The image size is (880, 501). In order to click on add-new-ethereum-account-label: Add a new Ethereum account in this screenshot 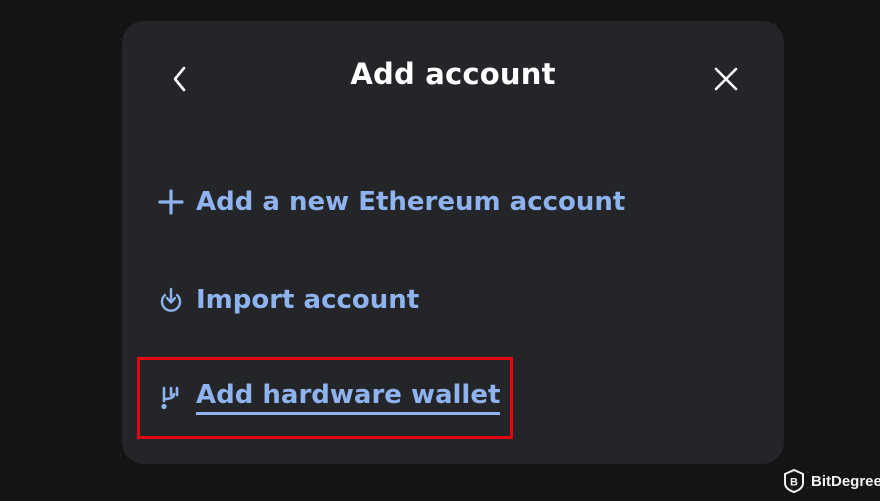, I will do `click(411, 202)`.